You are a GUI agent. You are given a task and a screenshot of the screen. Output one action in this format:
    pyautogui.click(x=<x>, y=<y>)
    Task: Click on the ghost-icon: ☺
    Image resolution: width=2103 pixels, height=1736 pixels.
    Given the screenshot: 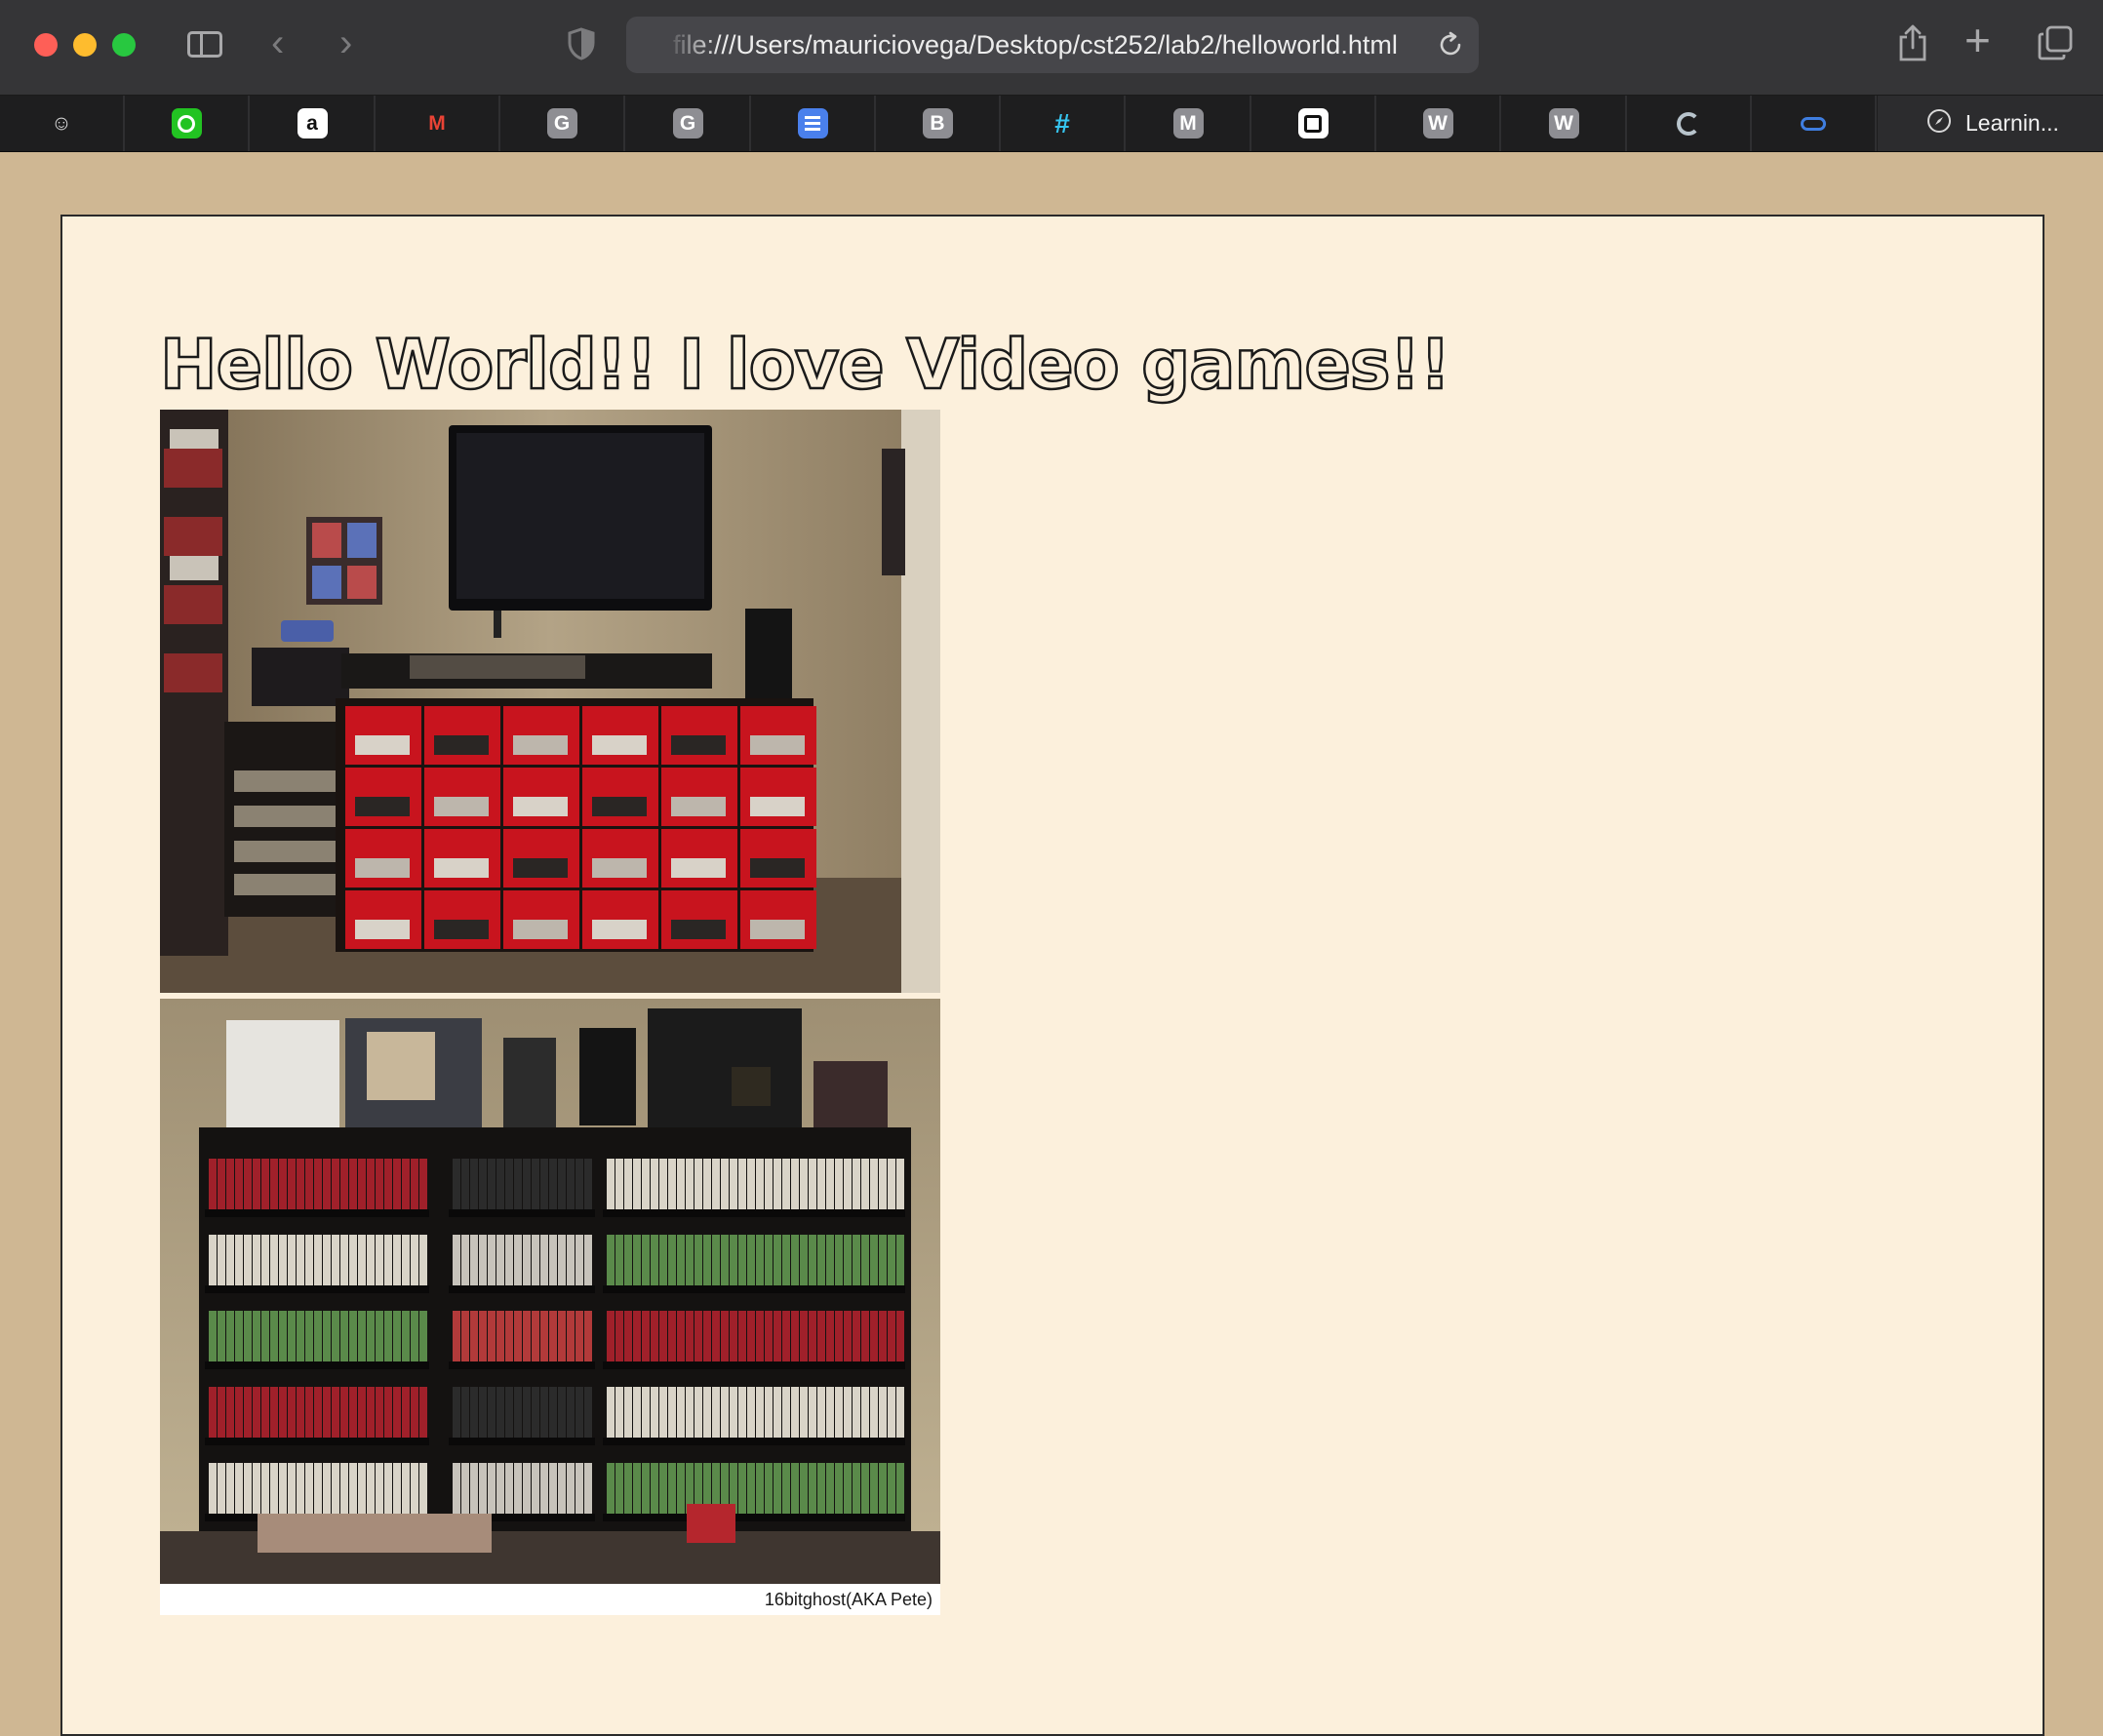 What is the action you would take?
    pyautogui.click(x=61, y=123)
    